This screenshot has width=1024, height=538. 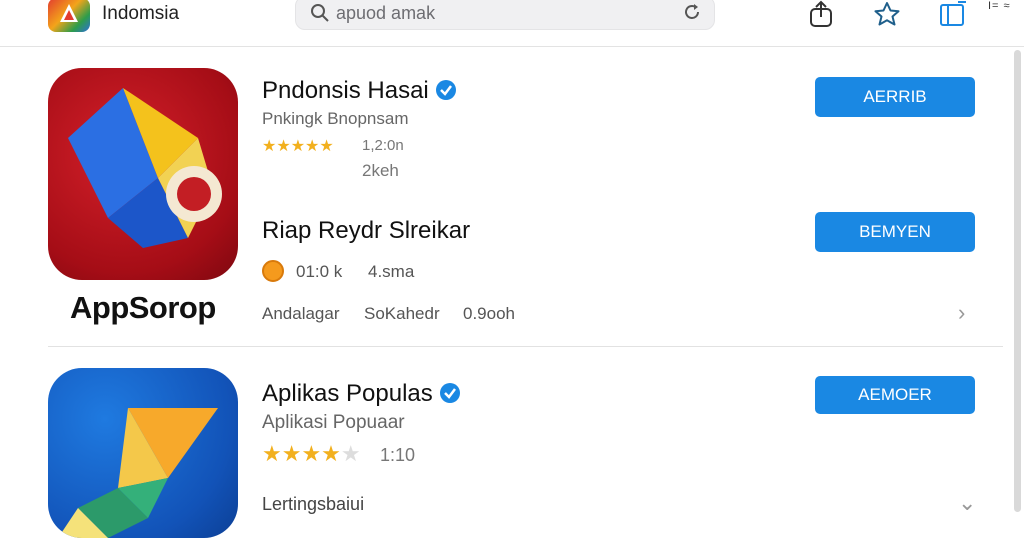 What do you see at coordinates (525, 346) in the screenshot?
I see `divider` at bounding box center [525, 346].